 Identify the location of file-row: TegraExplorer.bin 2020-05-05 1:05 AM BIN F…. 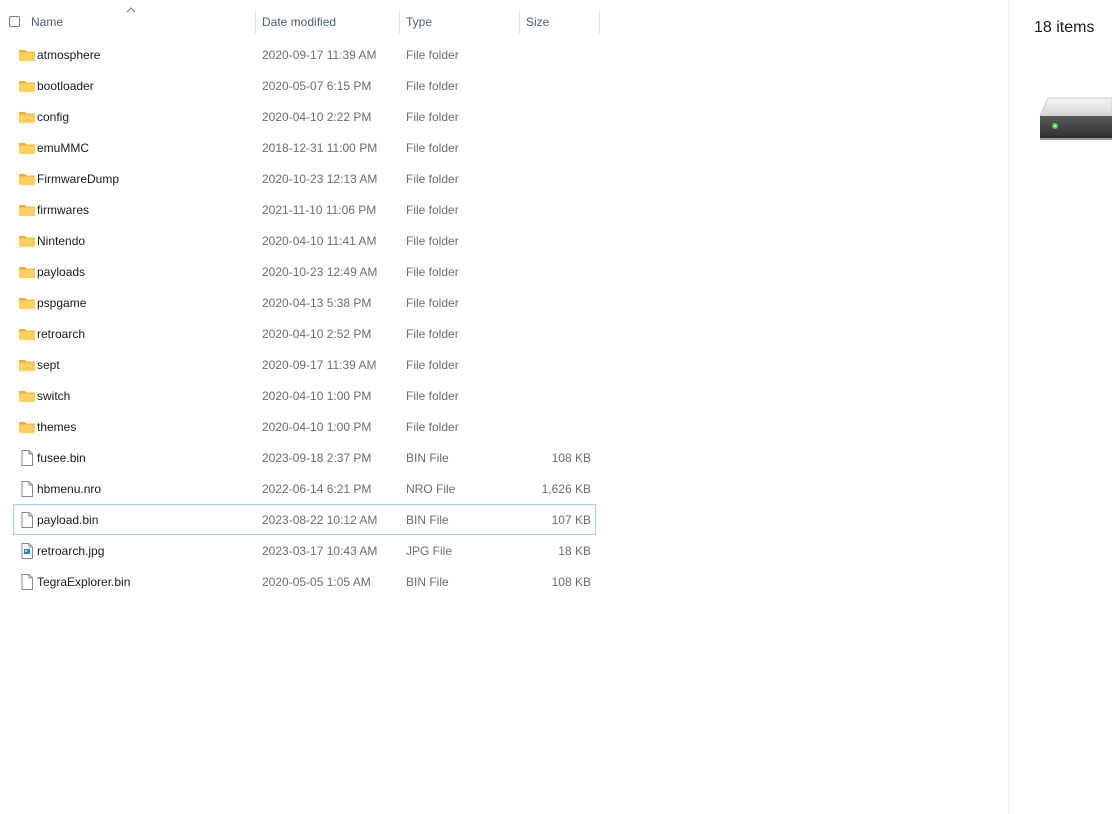
(304, 581).